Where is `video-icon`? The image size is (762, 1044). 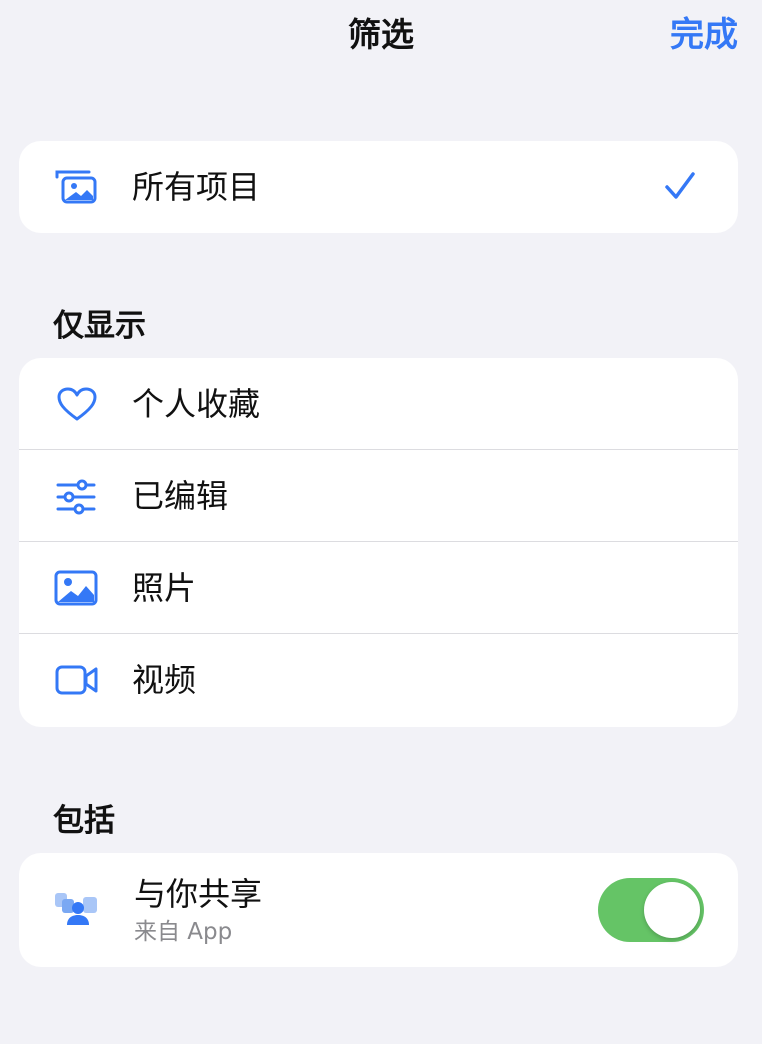
video-icon is located at coordinates (76, 680).